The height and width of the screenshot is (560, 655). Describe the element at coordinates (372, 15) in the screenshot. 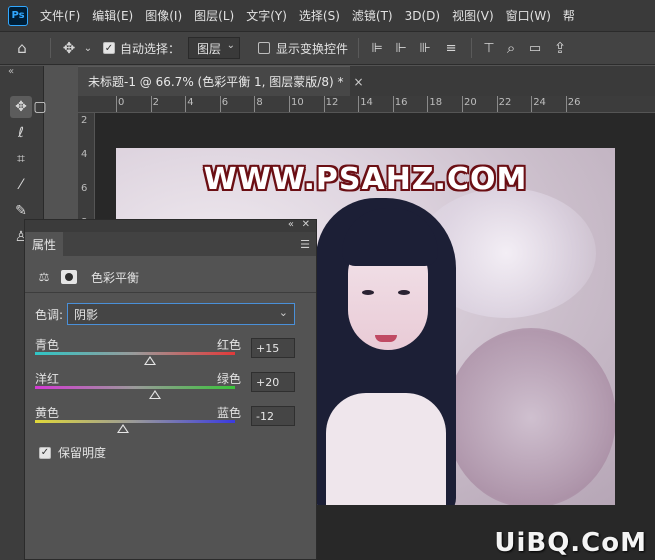

I see `menu-filter: 滤镜(T)` at that location.